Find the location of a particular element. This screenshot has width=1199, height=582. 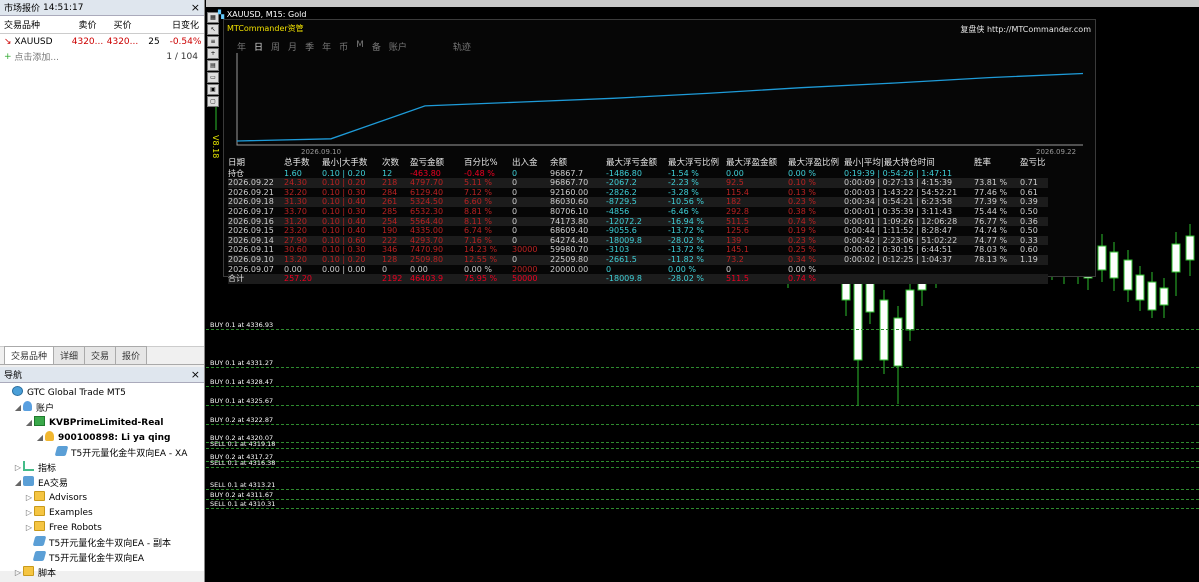

mtc-site: 复盘侠 http://MTCommander.com is located at coordinates (1025, 29).